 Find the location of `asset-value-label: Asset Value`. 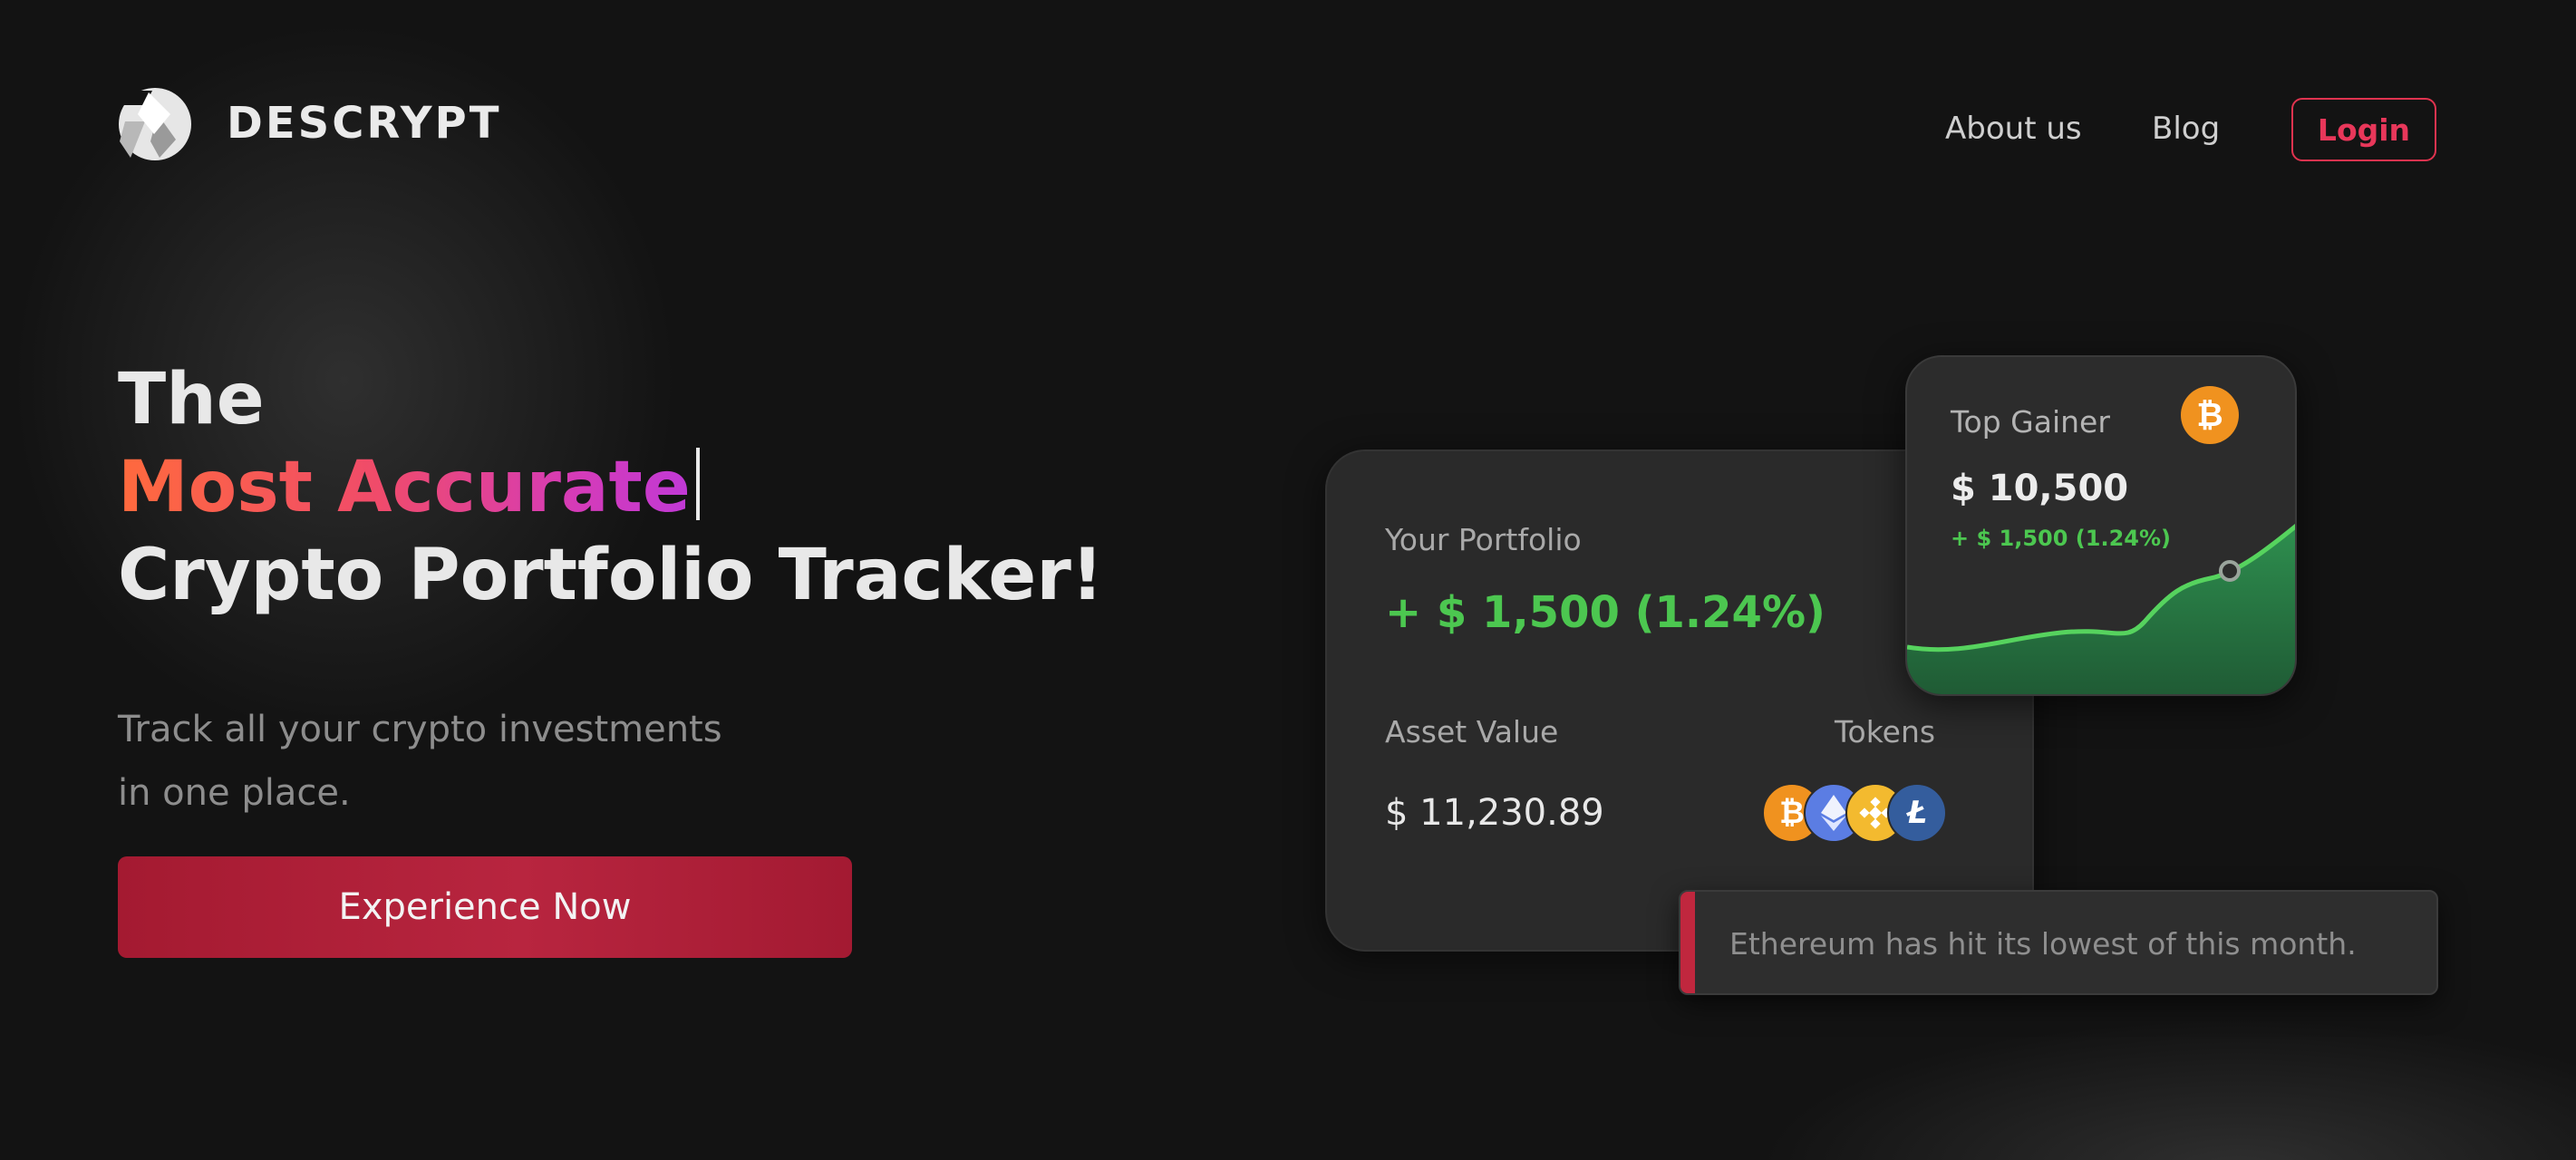

asset-value-label: Asset Value is located at coordinates (1472, 731).